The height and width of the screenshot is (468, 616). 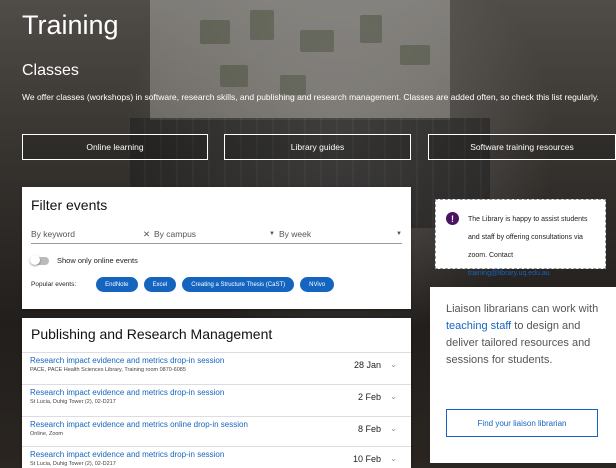 What do you see at coordinates (50, 70) in the screenshot?
I see `page-subtitle: Classes` at bounding box center [50, 70].